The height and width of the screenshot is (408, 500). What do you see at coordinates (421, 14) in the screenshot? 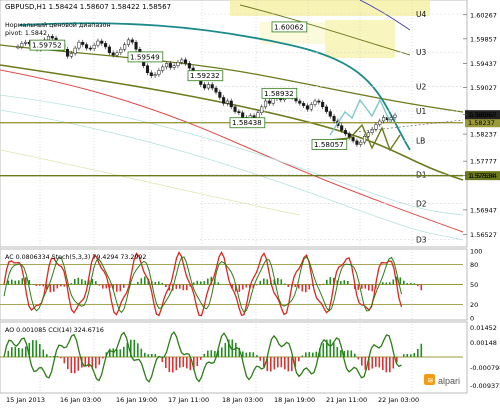
I see `level-label: U4` at bounding box center [421, 14].